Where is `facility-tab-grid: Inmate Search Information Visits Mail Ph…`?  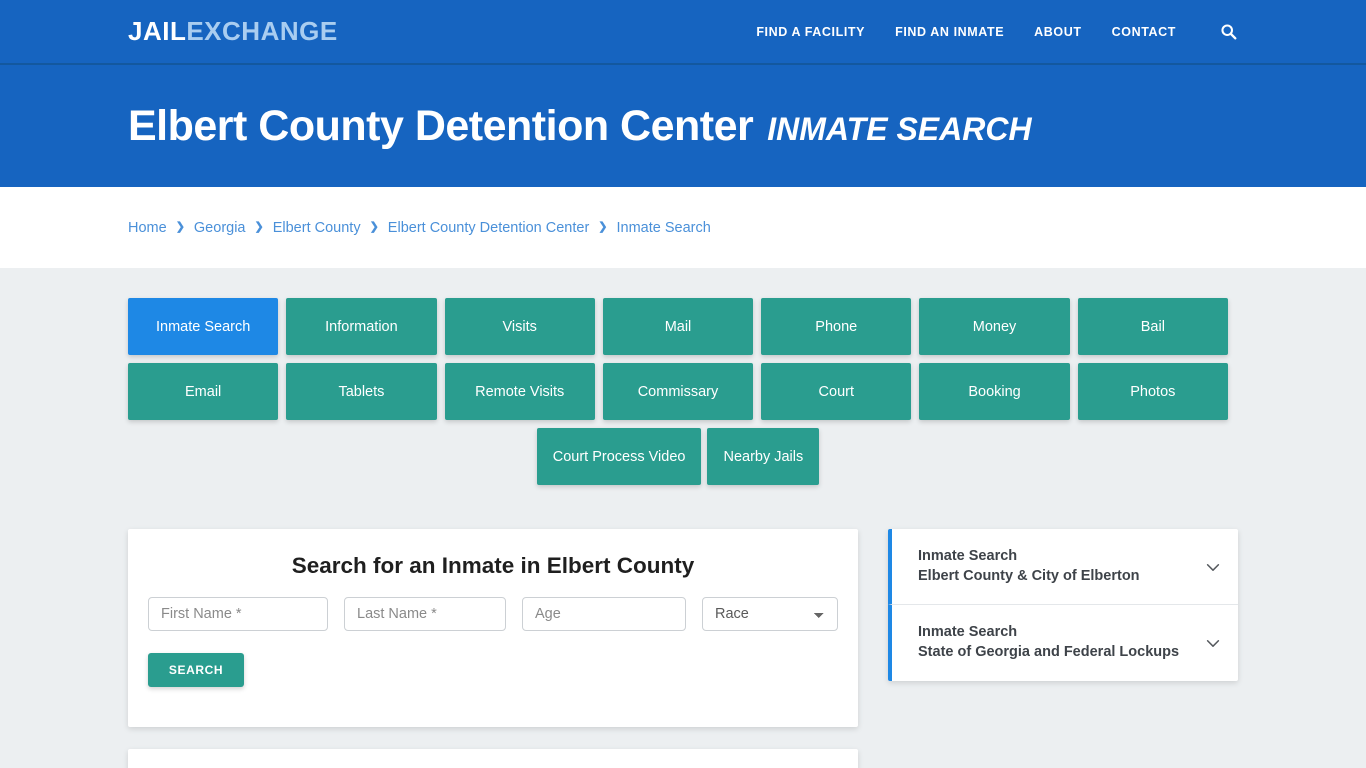 facility-tab-grid: Inmate Search Information Visits Mail Ph… is located at coordinates (678, 359).